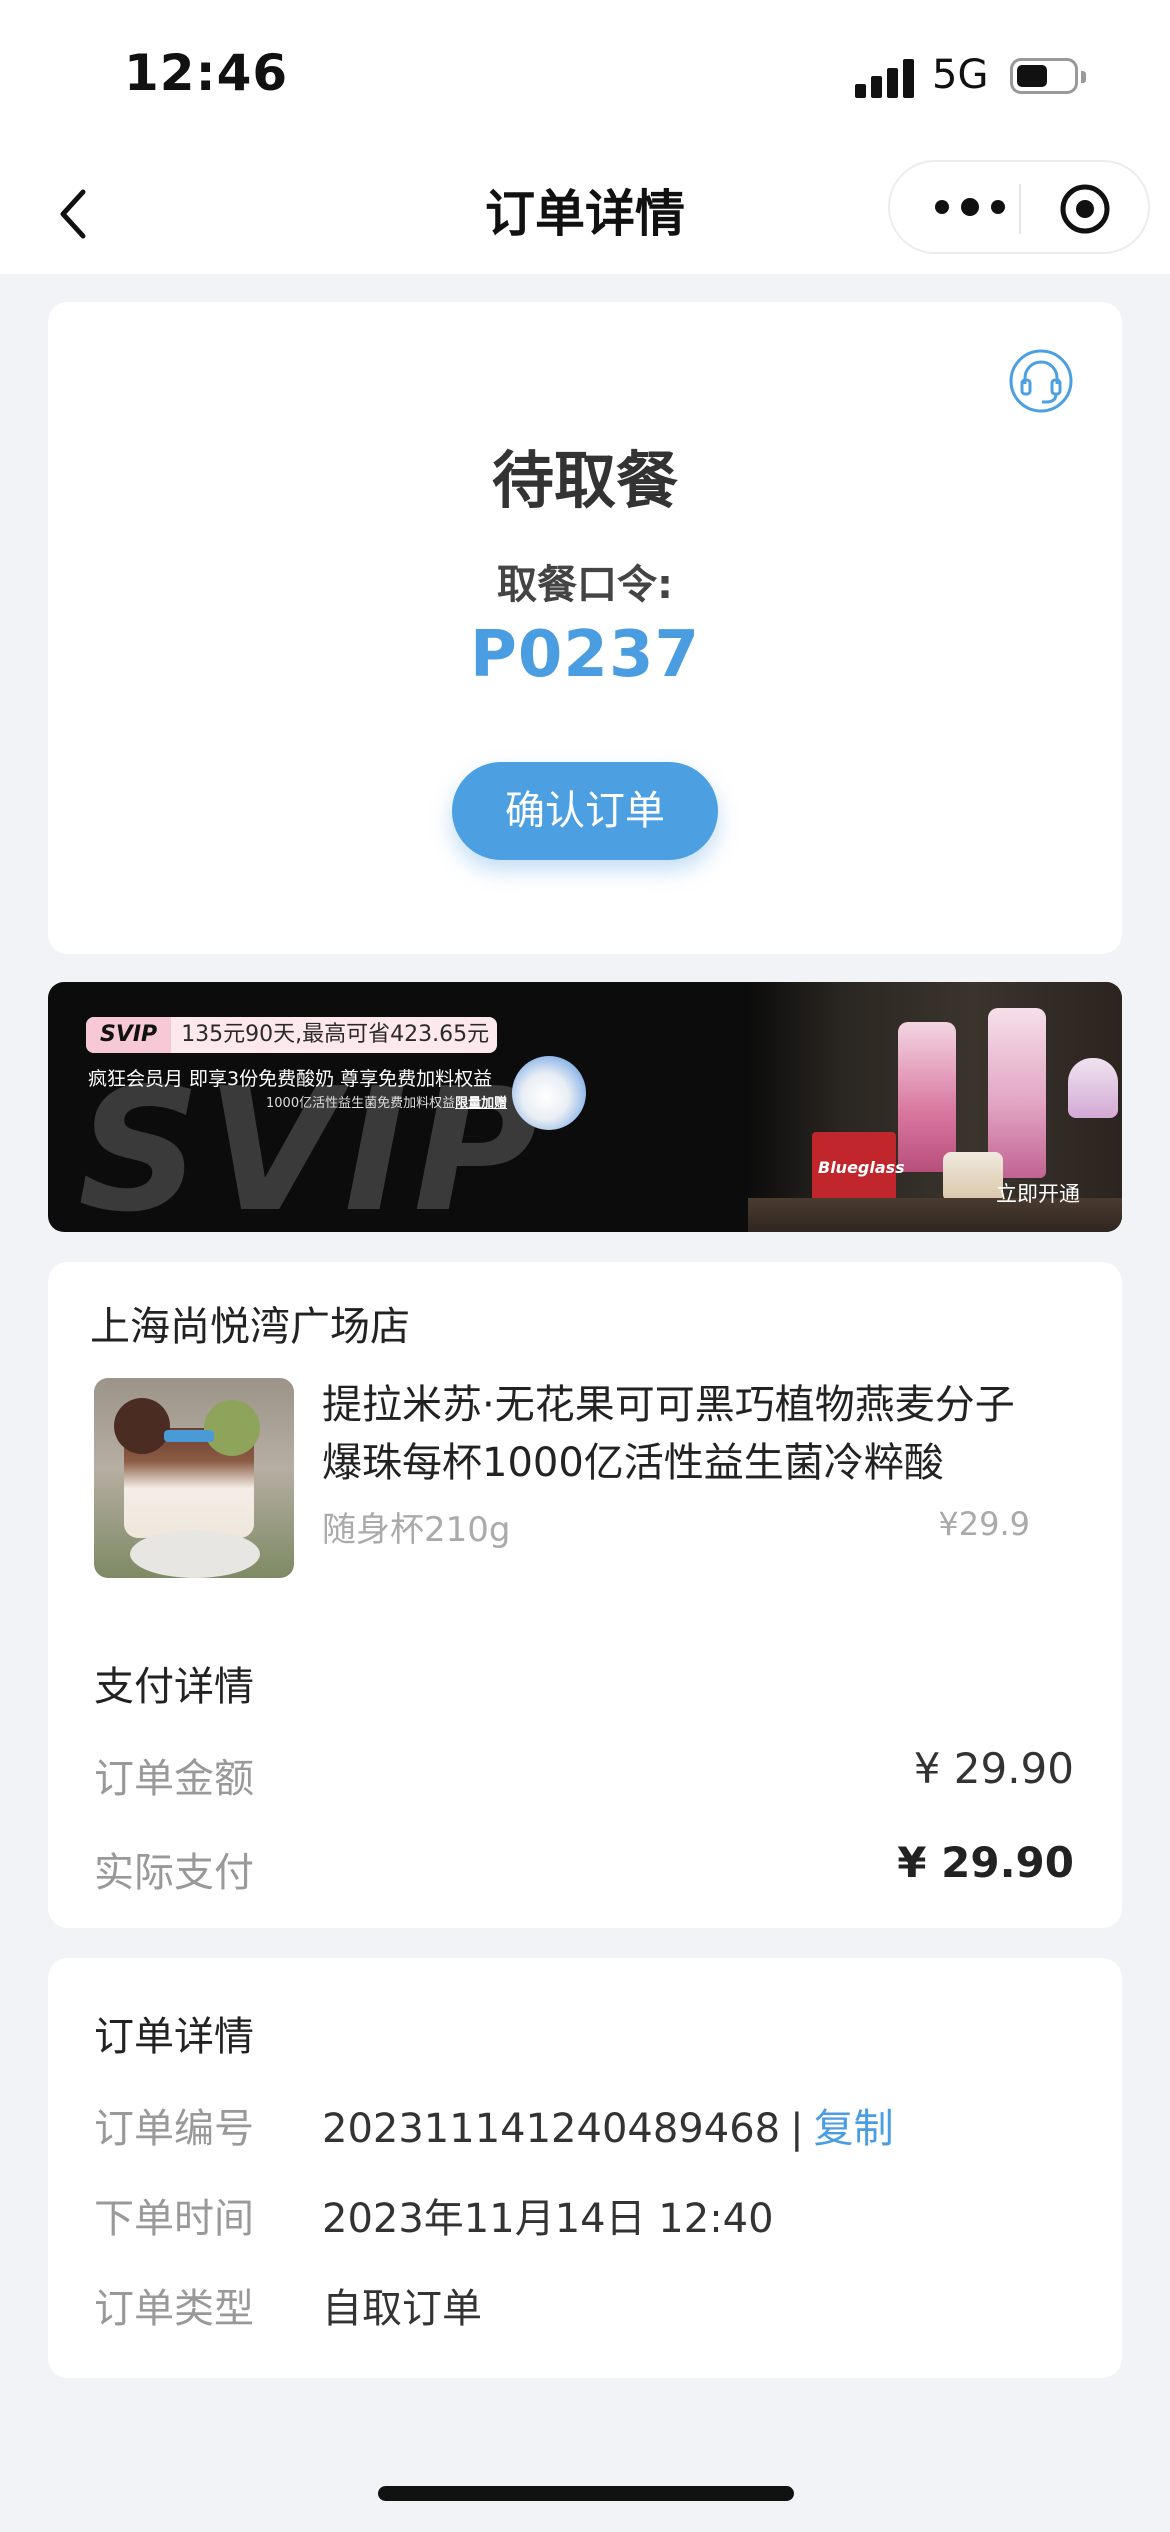 The width and height of the screenshot is (1170, 2532). Describe the element at coordinates (854, 2129) in the screenshot. I see `copy-link: 复制` at that location.